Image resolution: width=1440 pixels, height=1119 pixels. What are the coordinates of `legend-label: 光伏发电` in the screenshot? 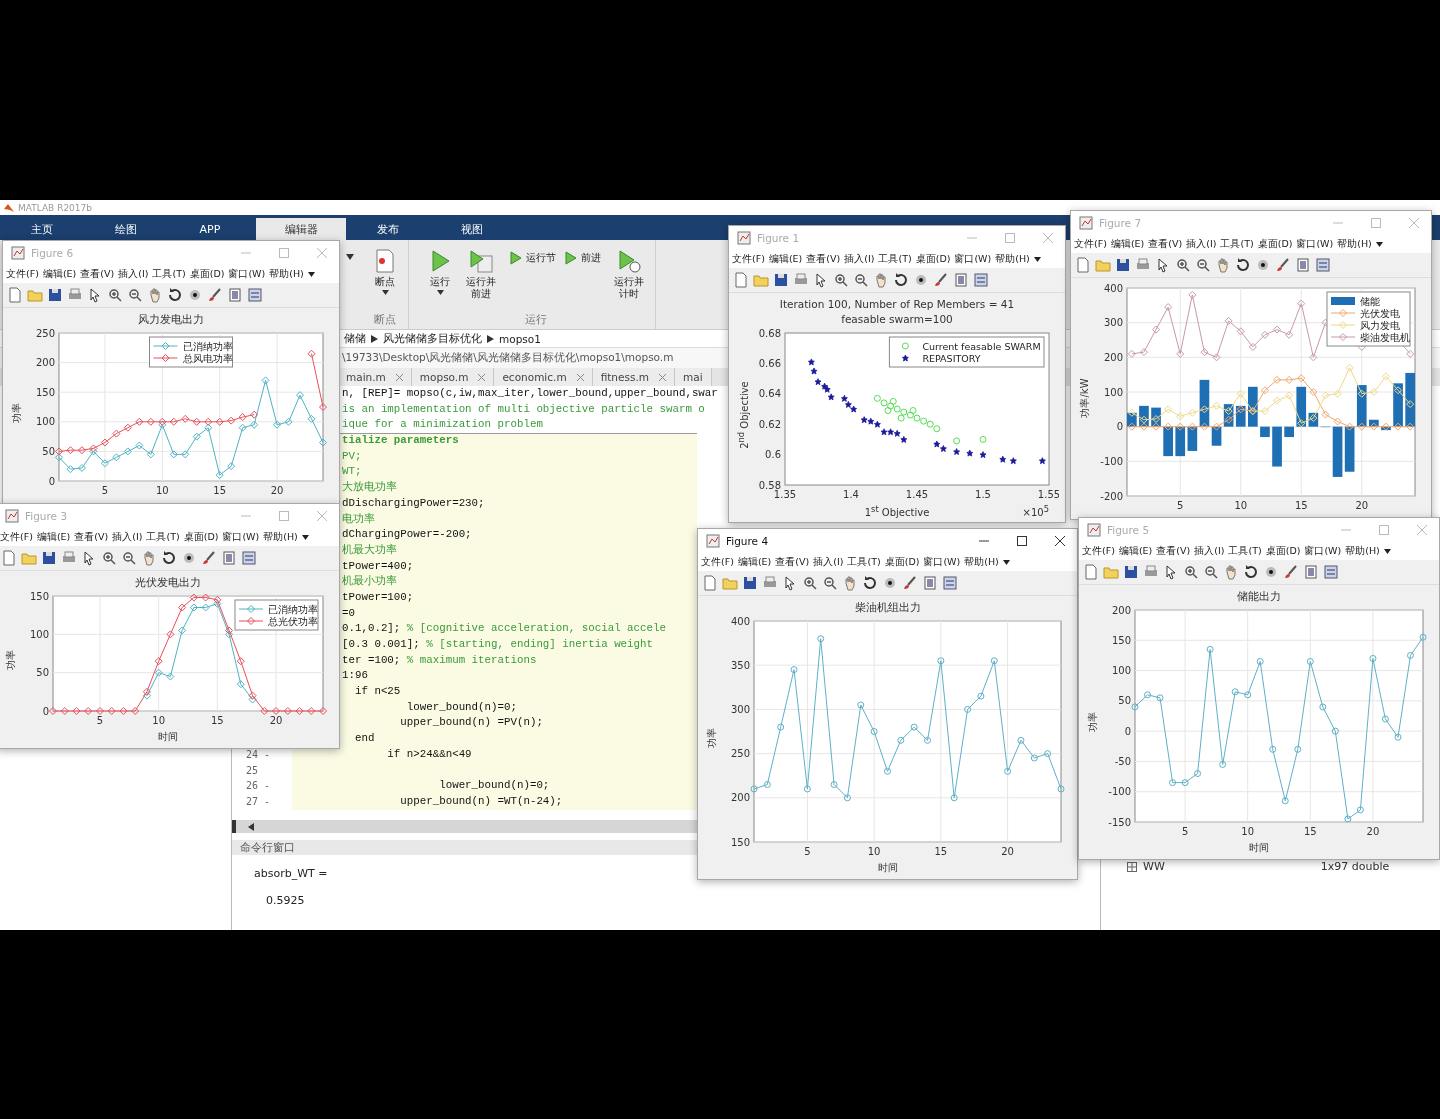 It's located at (1380, 313).